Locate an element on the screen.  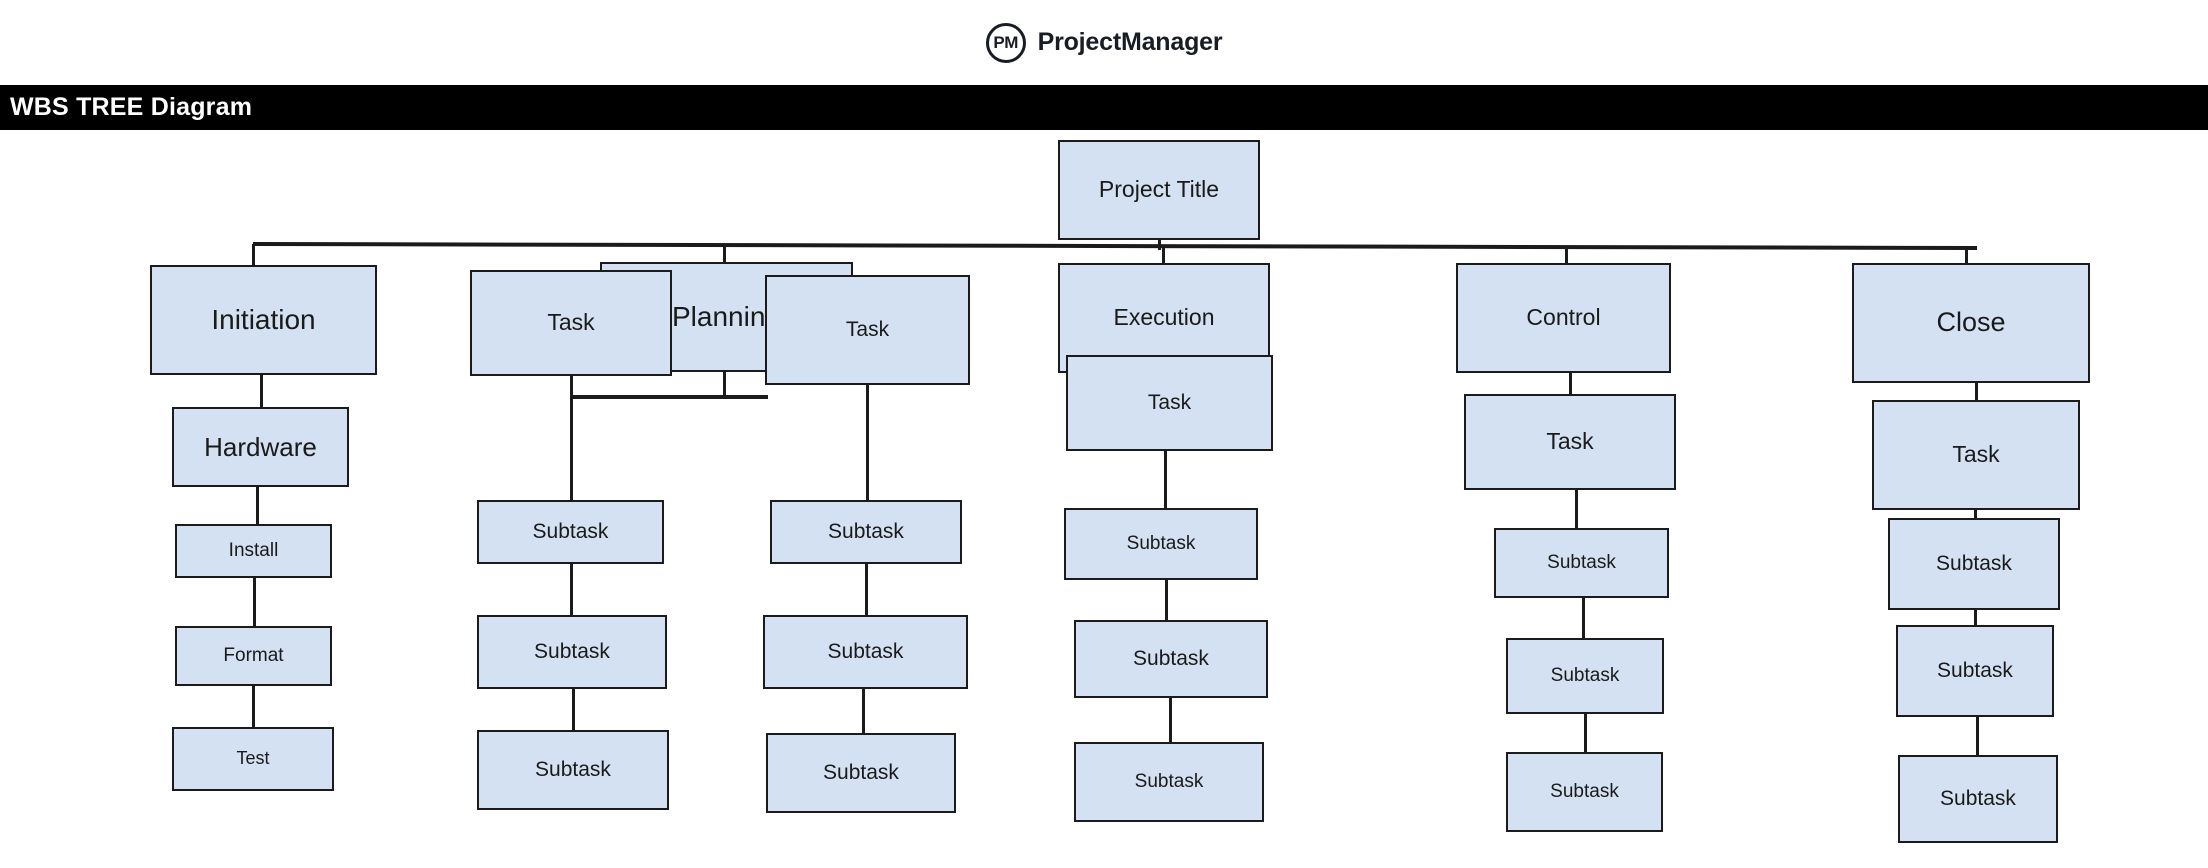
title-bar: WBS TREE Diagram is located at coordinates (1104, 107).